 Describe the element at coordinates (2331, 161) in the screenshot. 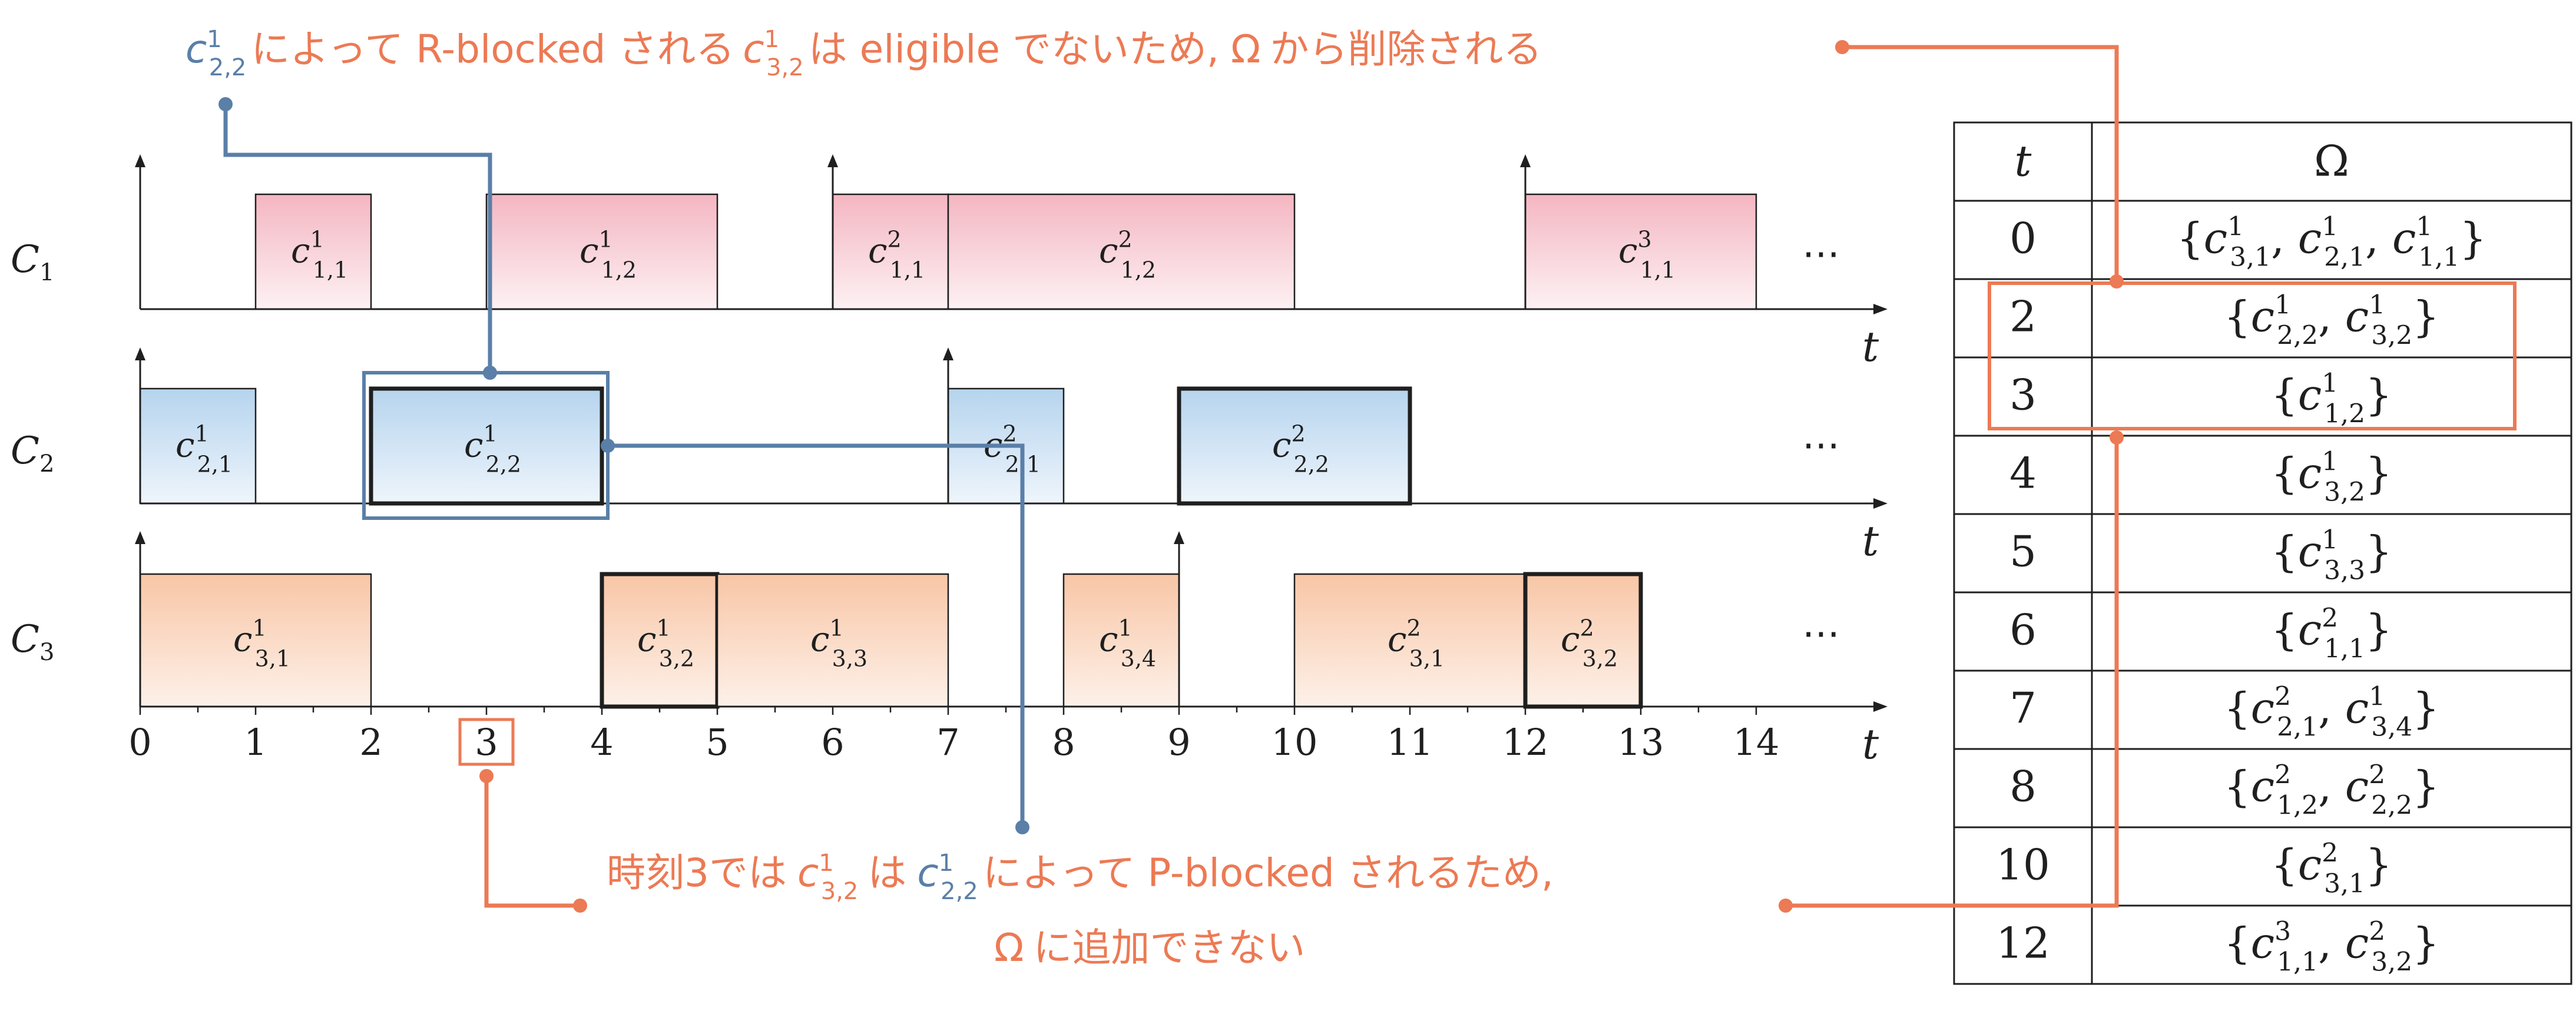

I see `table-header-omega: Ω` at that location.